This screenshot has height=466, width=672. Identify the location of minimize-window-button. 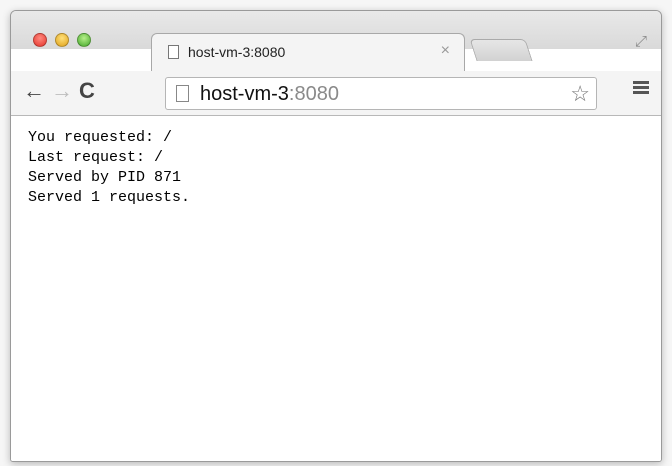
(62, 40).